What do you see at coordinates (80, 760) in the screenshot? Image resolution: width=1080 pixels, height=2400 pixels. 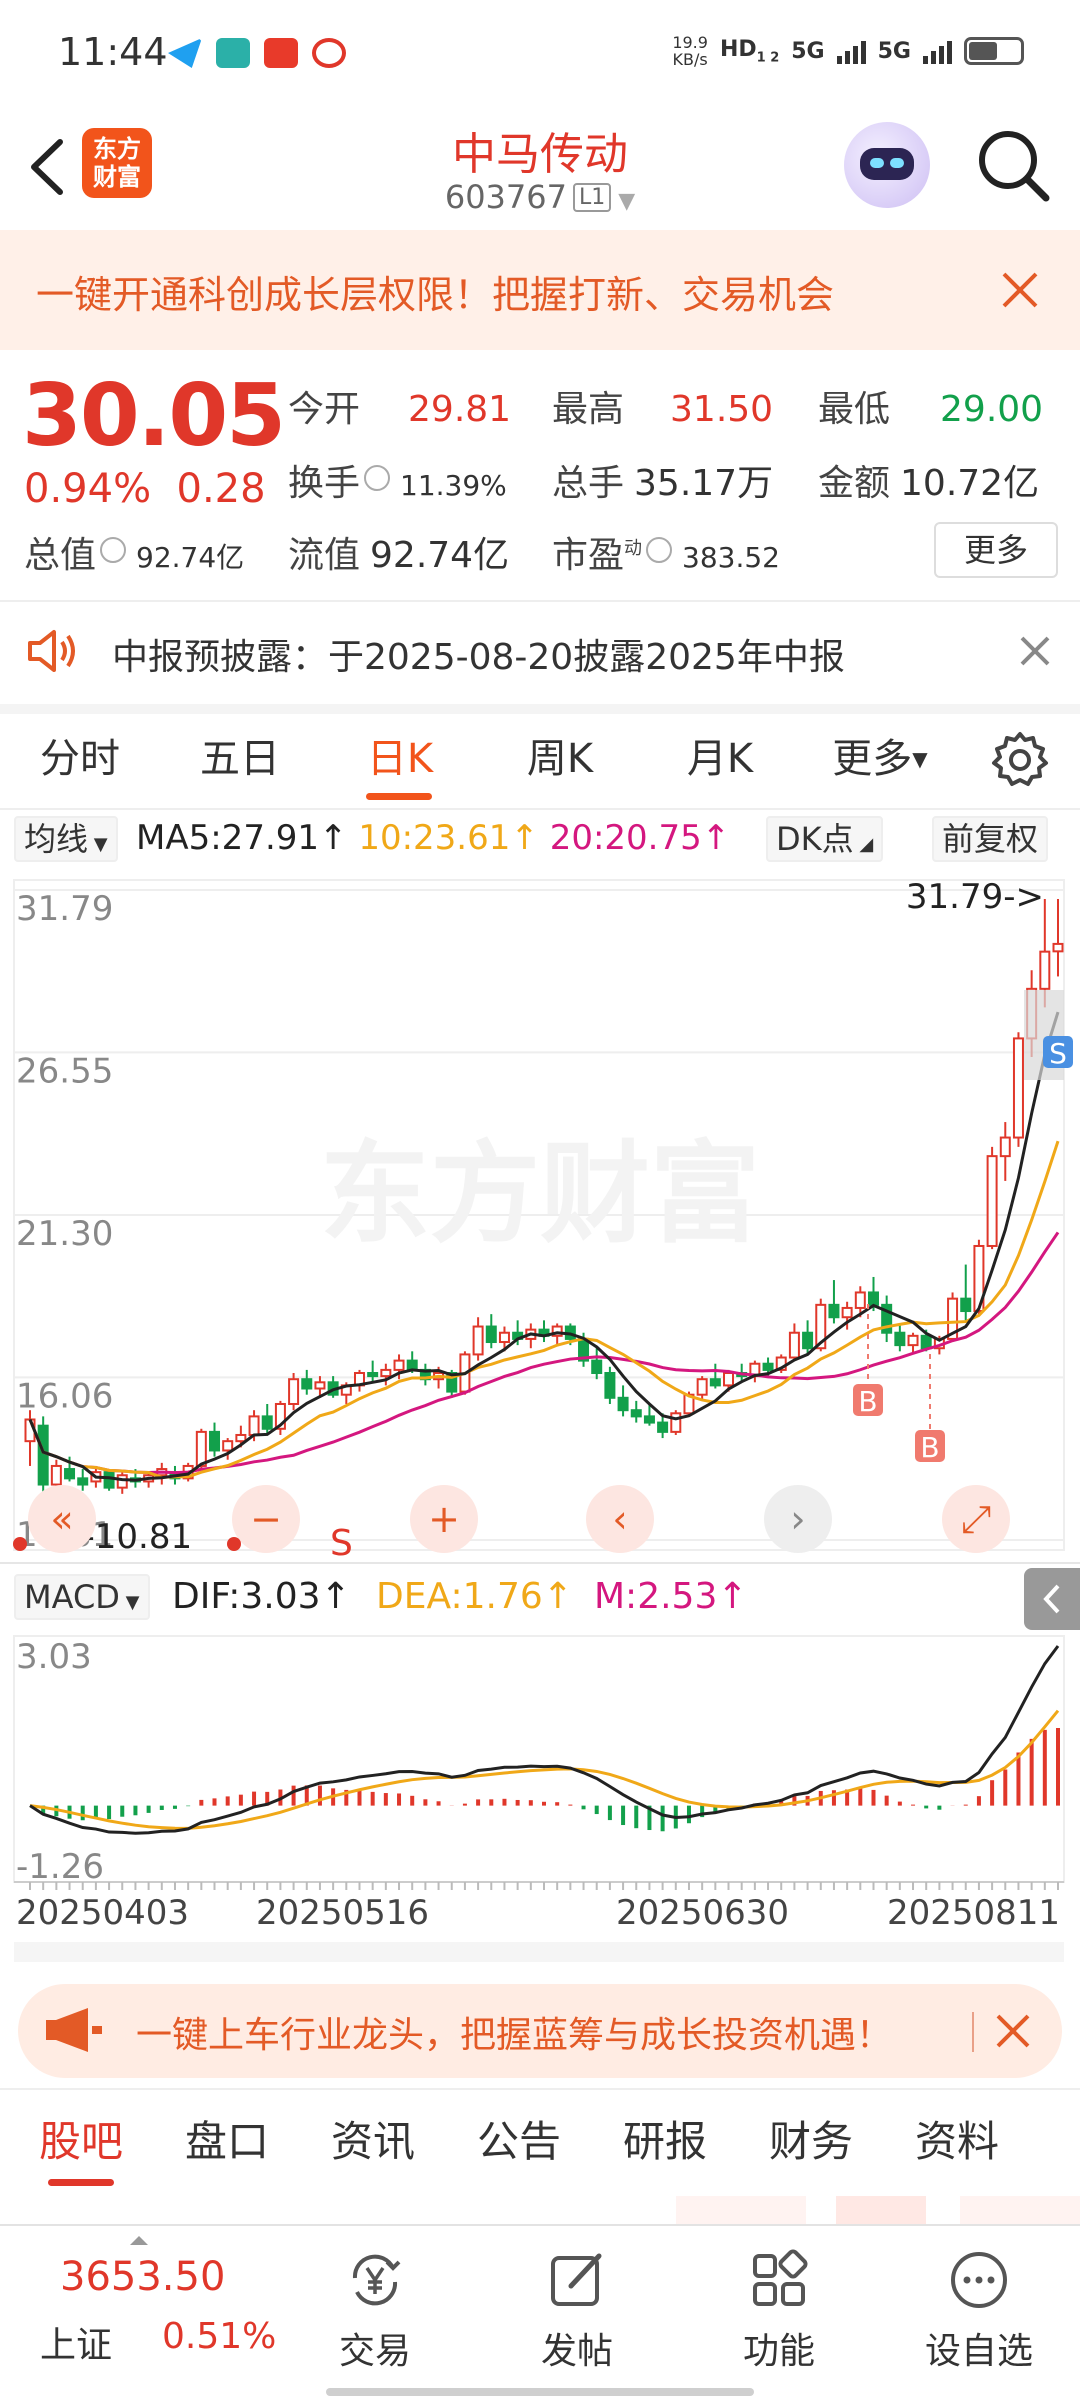 I see `tab-intraday: 分时` at bounding box center [80, 760].